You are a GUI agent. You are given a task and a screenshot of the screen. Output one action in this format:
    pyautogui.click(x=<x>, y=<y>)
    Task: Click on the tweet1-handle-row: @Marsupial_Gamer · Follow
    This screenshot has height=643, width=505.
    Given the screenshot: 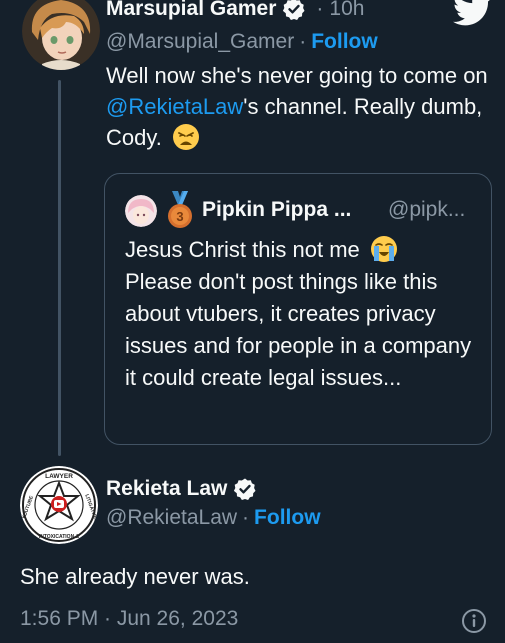 What is the action you would take?
    pyautogui.click(x=242, y=42)
    